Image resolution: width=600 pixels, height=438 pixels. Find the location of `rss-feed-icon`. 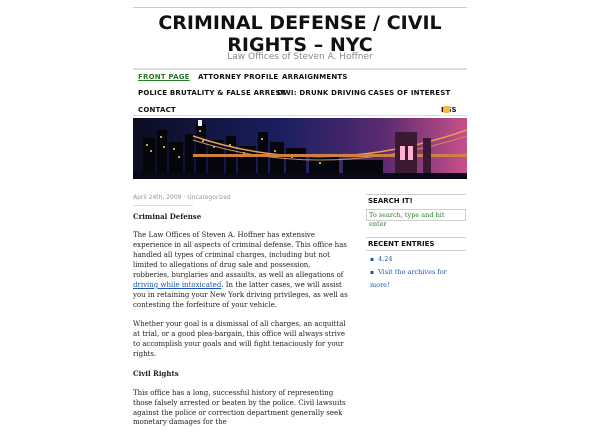

rss-feed-icon is located at coordinates (446, 109).